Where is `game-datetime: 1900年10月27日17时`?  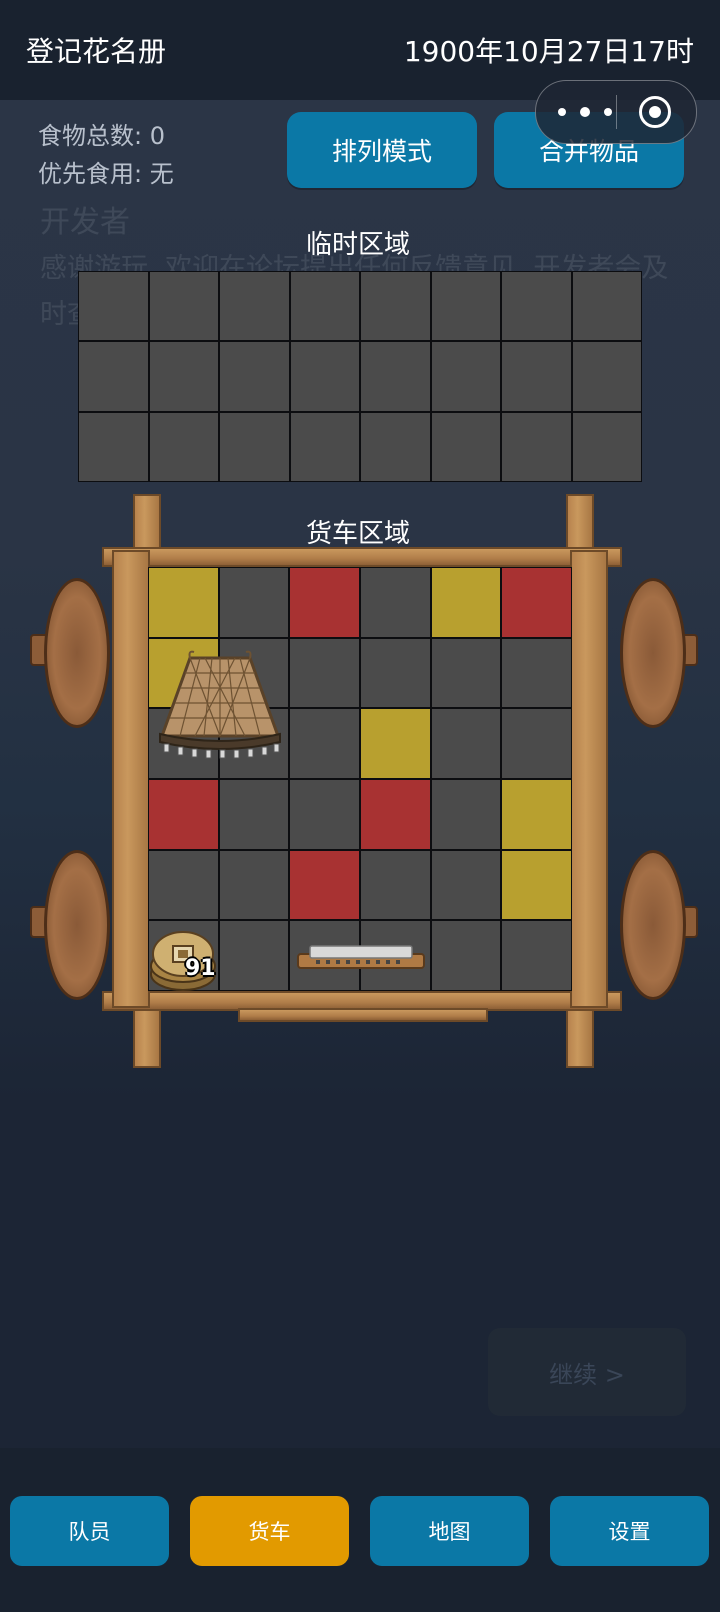
game-datetime: 1900年10月27日17时 is located at coordinates (548, 51).